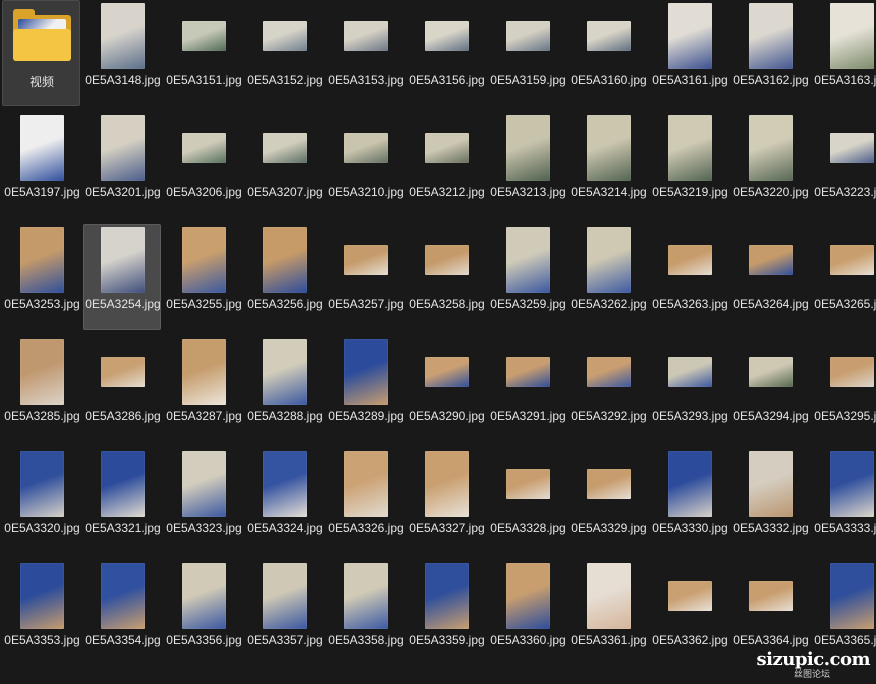 The height and width of the screenshot is (684, 876). What do you see at coordinates (203, 277) in the screenshot?
I see `file-item: 0E5A3255.jpg` at bounding box center [203, 277].